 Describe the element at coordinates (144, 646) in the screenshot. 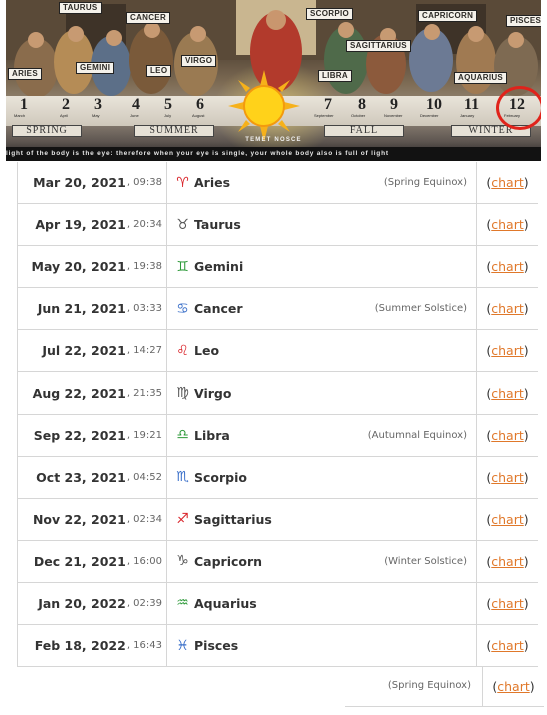

I see `time-text: , 16:43` at that location.